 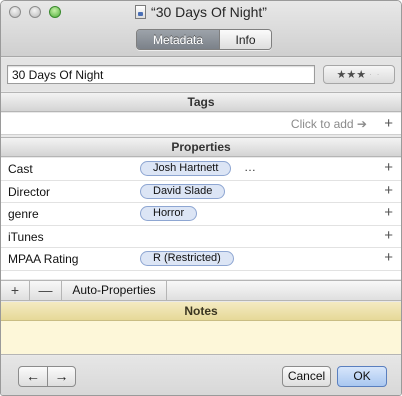 I want to click on view-tab-control: Metadata Info, so click(x=204, y=39).